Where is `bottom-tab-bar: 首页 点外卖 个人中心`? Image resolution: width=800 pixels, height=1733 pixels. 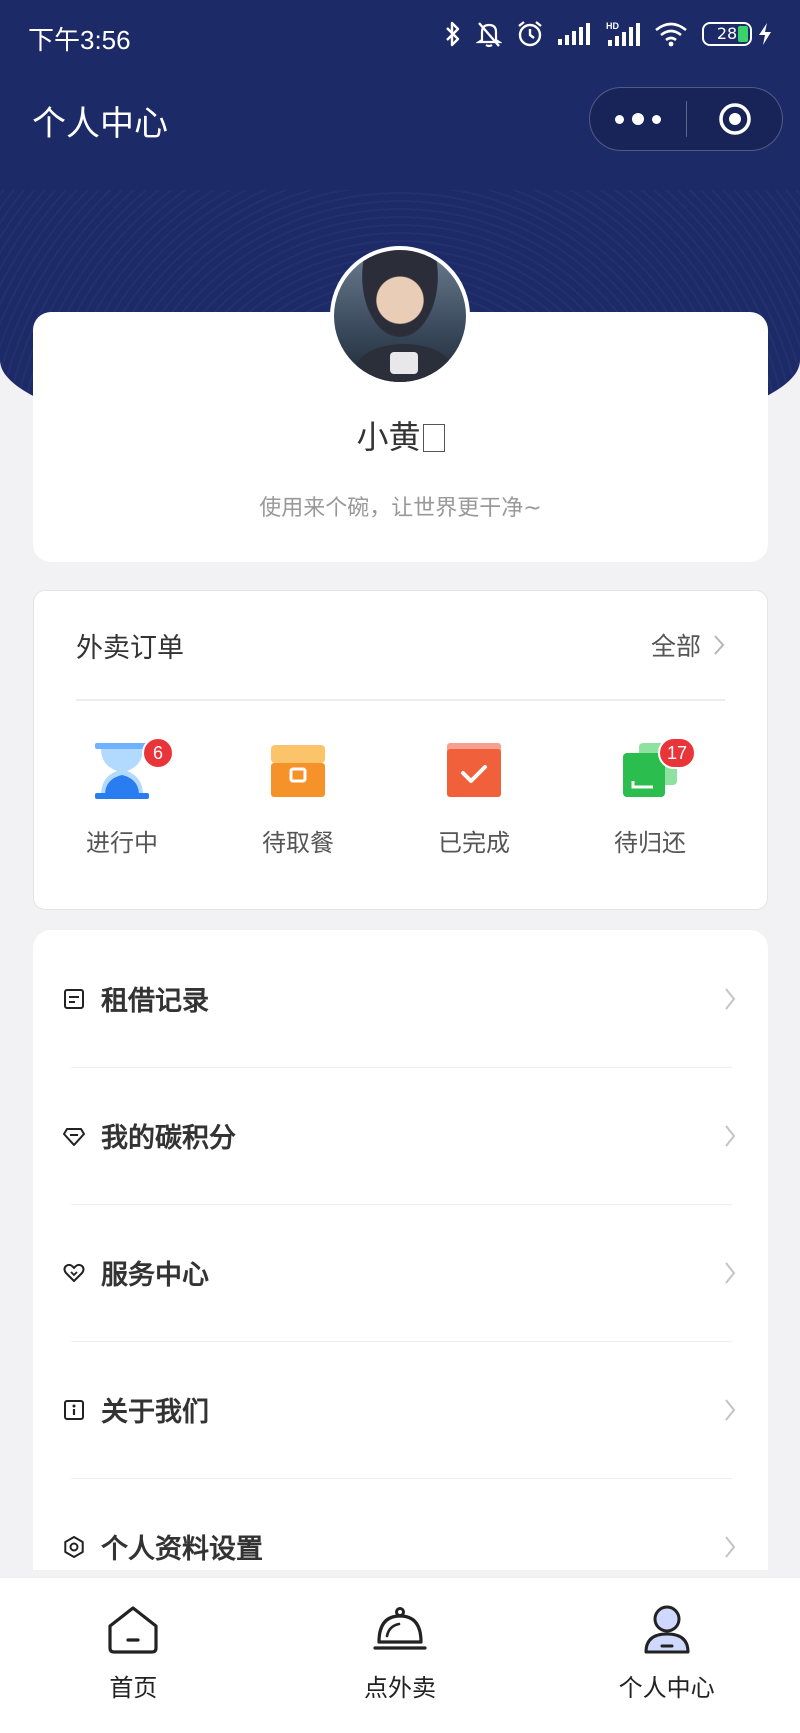 bottom-tab-bar: 首页 点外卖 个人中心 is located at coordinates (400, 1655).